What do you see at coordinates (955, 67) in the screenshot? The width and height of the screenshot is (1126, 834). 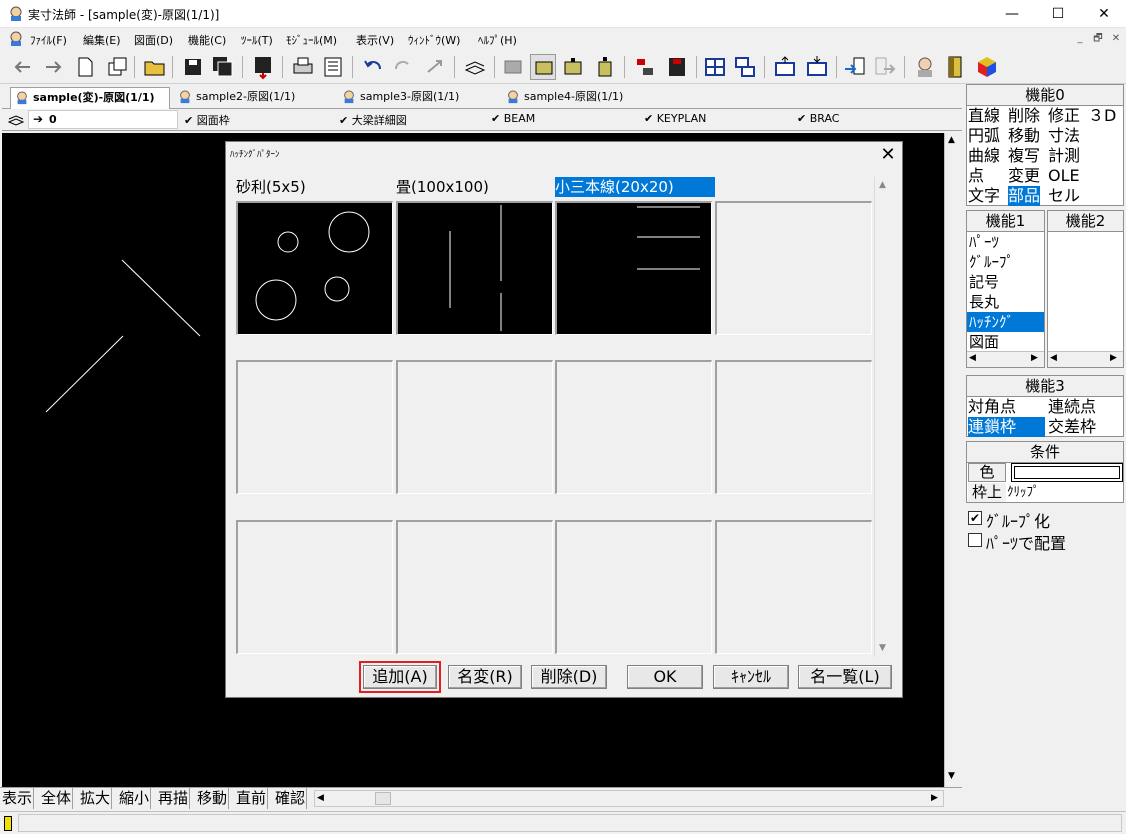 I see `exit-button` at bounding box center [955, 67].